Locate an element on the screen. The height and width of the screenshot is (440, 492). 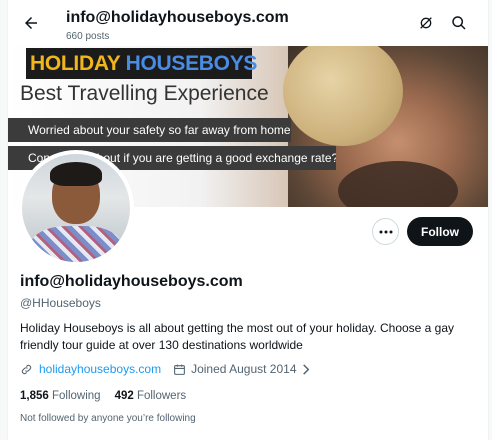
following-link: 1,856 Following is located at coordinates (60, 396).